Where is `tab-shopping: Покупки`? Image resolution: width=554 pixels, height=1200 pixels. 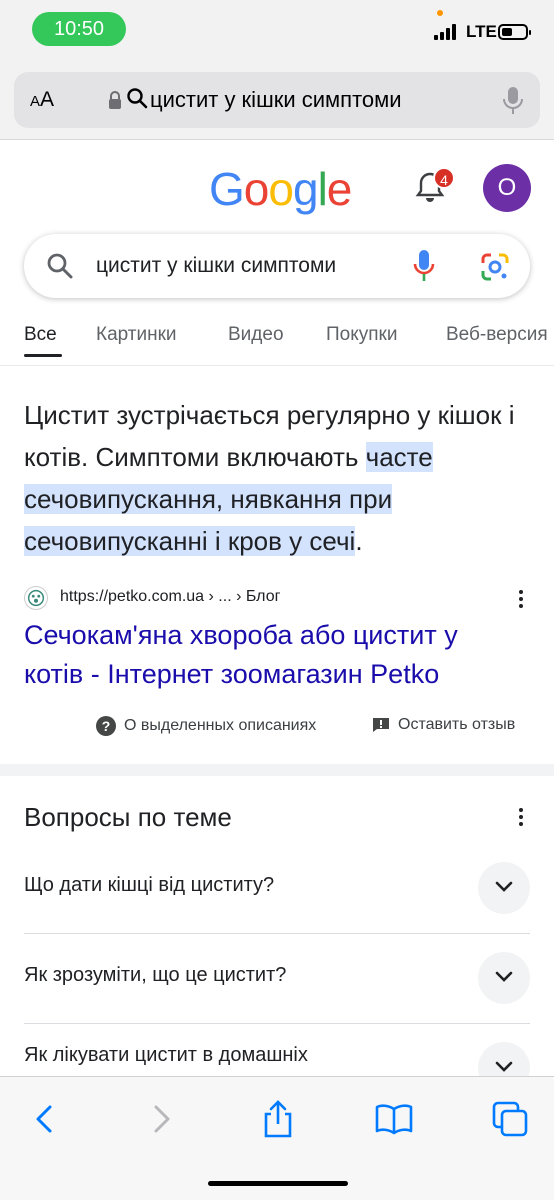
tab-shopping: Покупки is located at coordinates (361, 335).